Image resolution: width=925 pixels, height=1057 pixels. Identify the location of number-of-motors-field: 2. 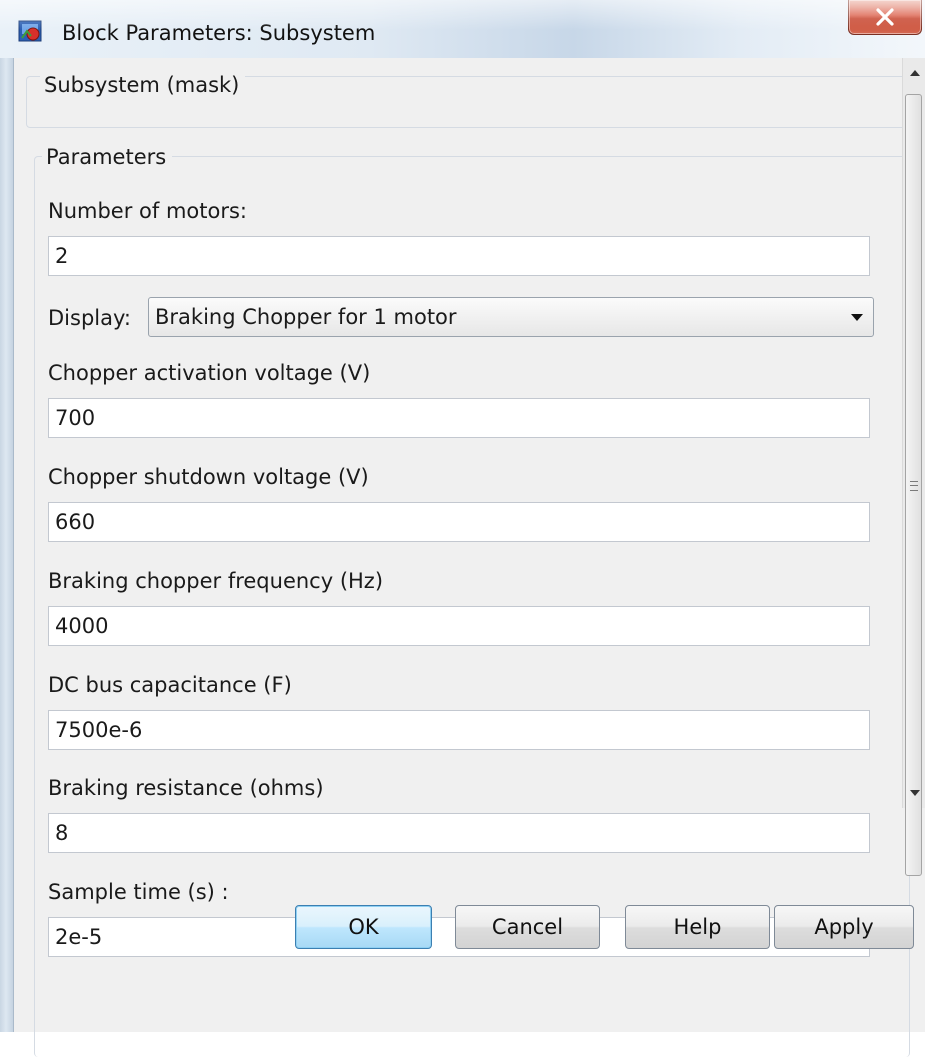
(459, 256).